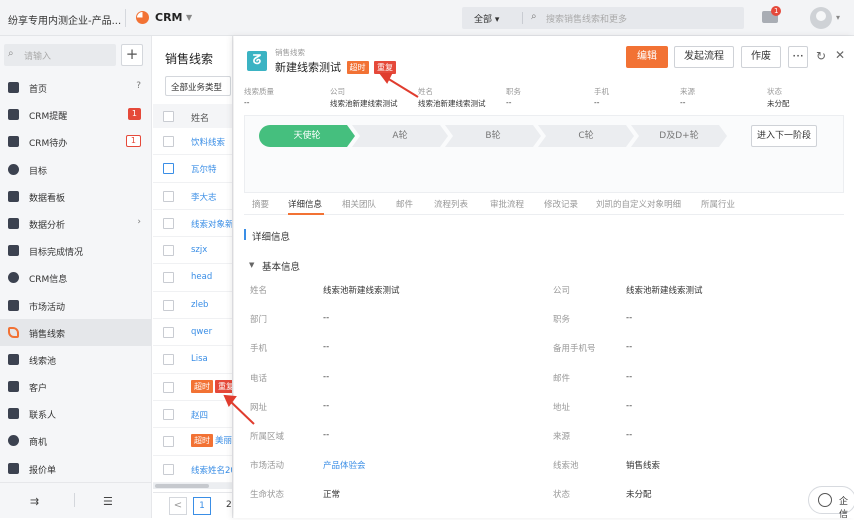  What do you see at coordinates (75, 359) in the screenshot?
I see `sidebar-item-pool: 线索池` at bounding box center [75, 359].